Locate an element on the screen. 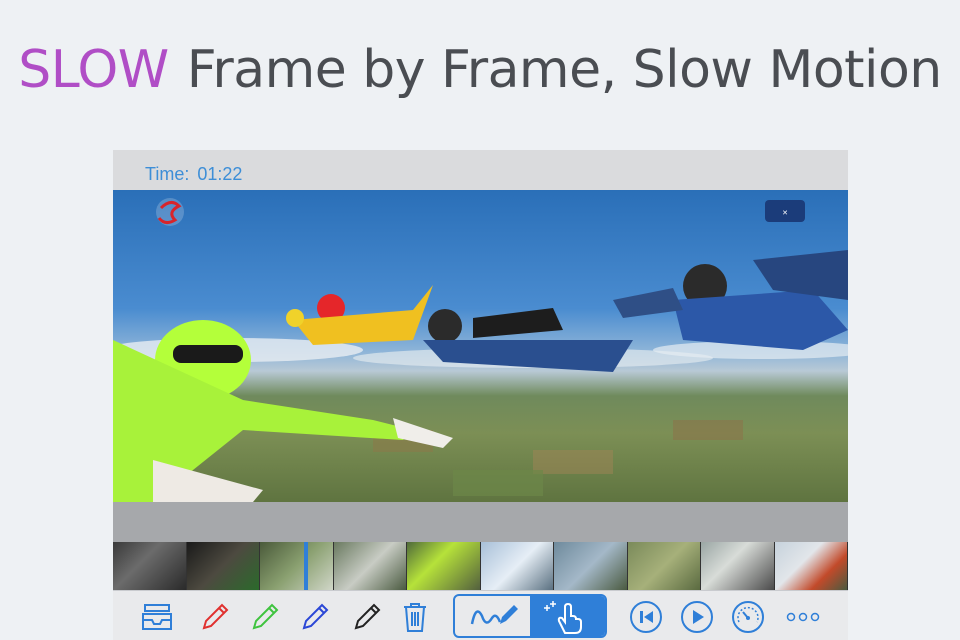  speed-button is located at coordinates (748, 617).